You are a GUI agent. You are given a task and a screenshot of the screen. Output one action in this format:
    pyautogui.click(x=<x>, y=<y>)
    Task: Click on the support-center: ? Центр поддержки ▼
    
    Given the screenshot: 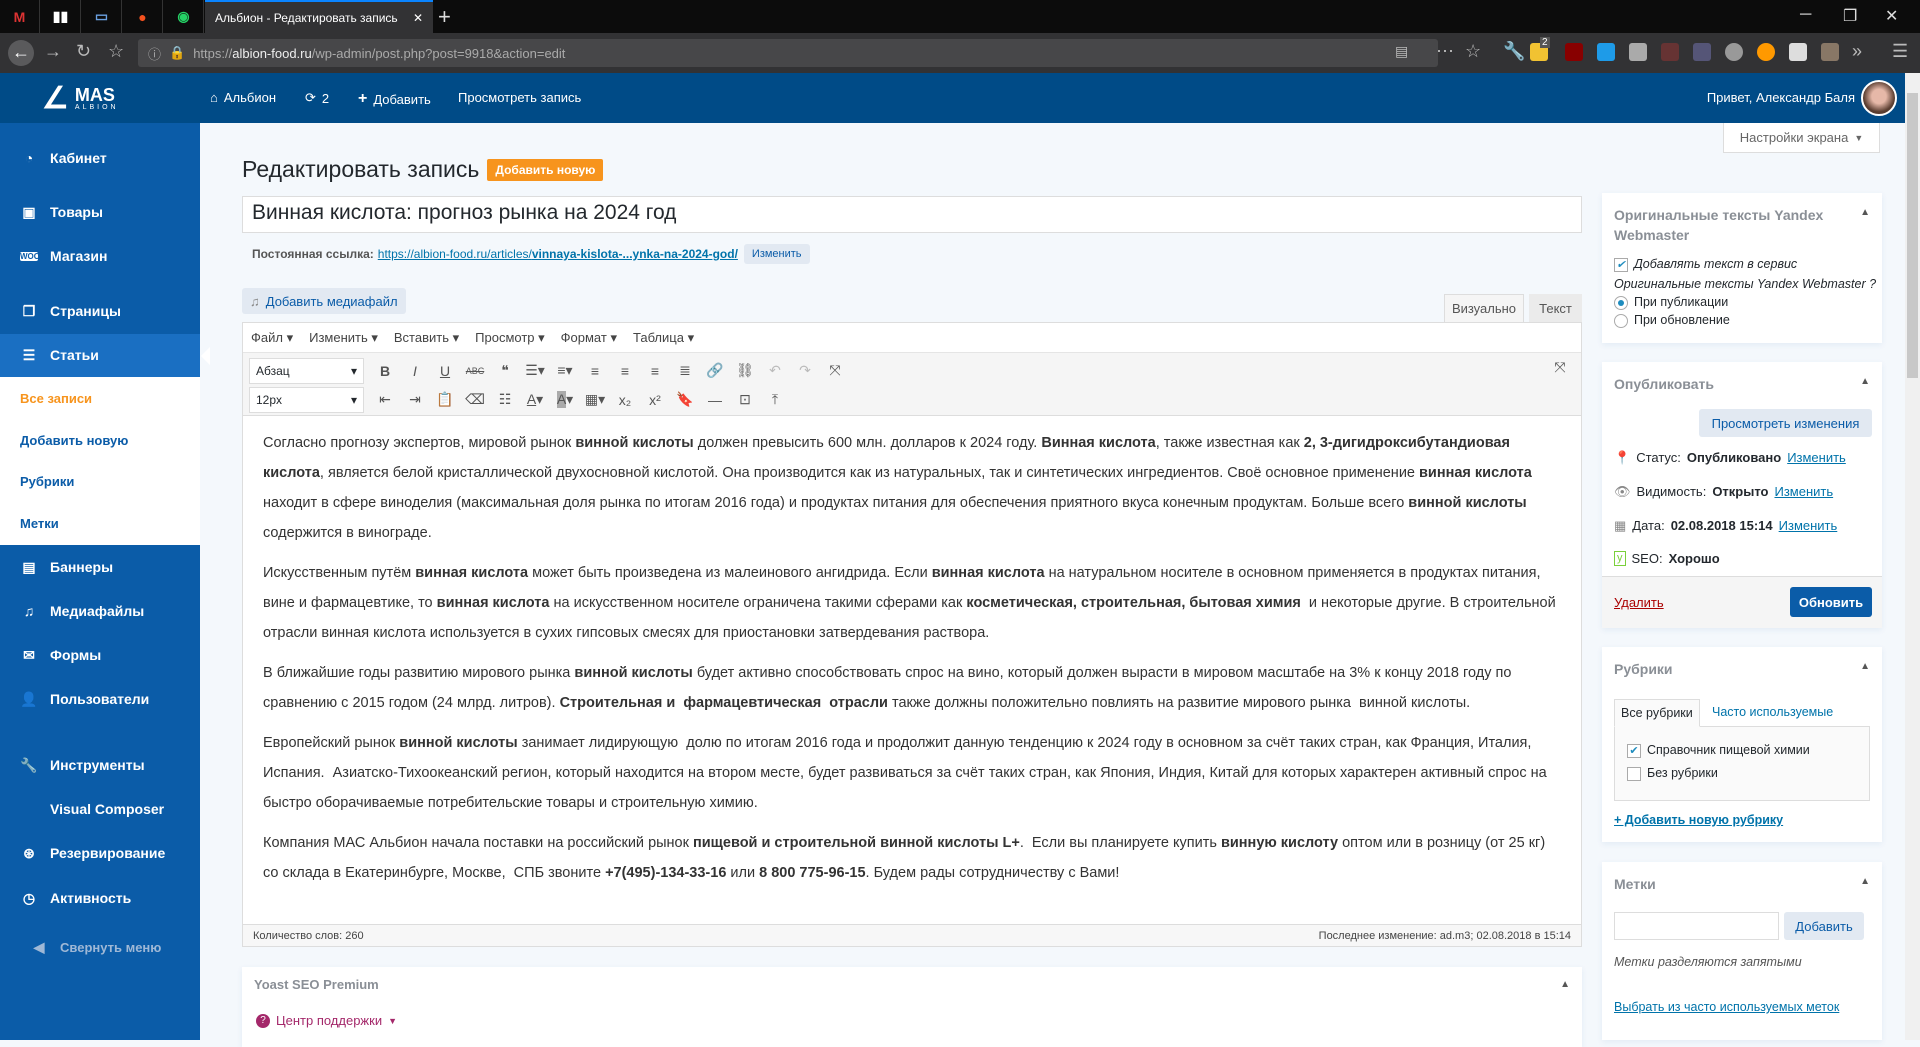 What is the action you would take?
    pyautogui.click(x=326, y=1020)
    